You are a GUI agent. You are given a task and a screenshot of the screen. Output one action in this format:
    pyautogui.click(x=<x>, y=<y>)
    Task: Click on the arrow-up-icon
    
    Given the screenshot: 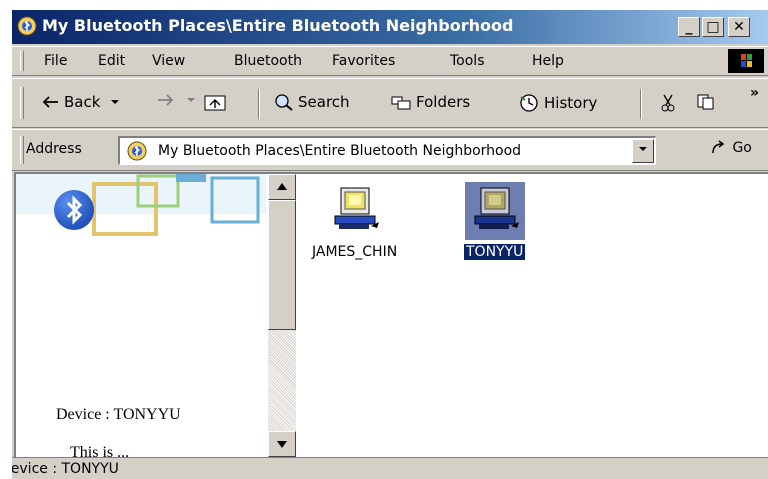 What is the action you would take?
    pyautogui.click(x=282, y=186)
    